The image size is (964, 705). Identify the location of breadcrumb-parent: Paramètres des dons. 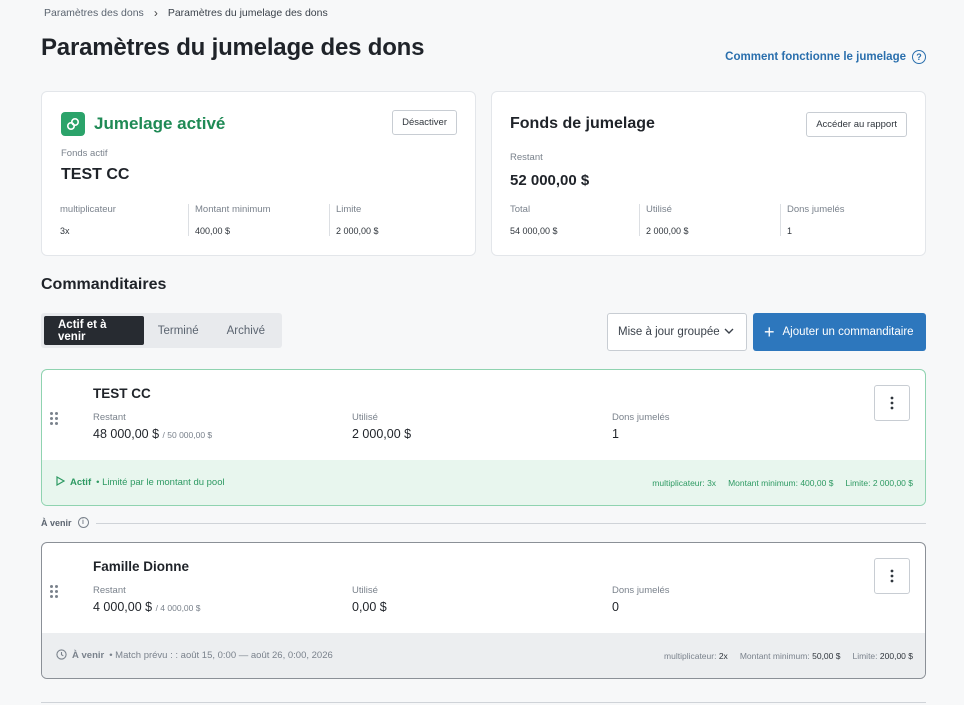
(94, 13).